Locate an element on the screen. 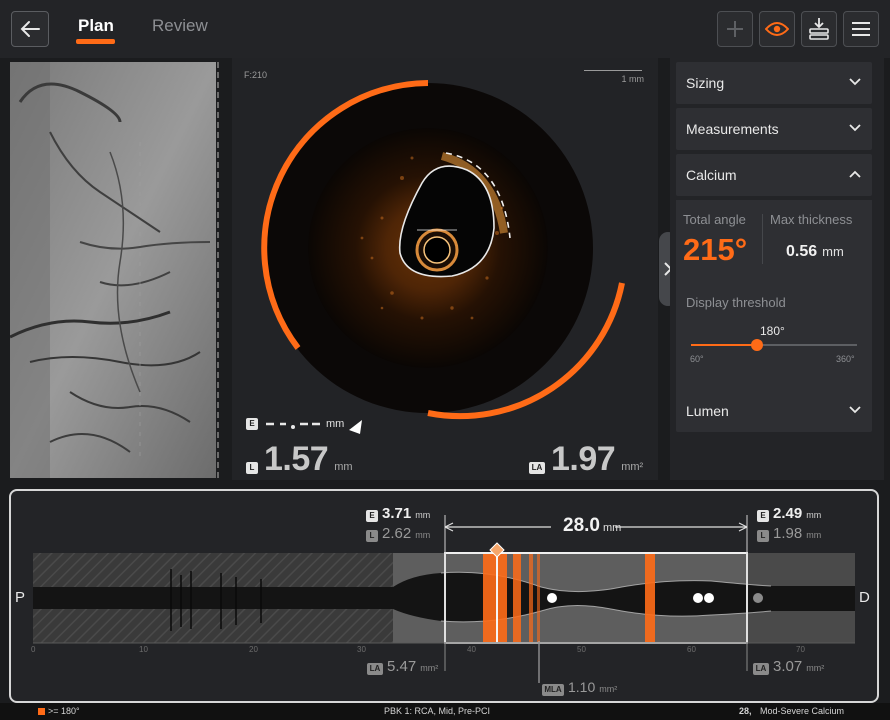 Image resolution: width=890 pixels, height=720 pixels. right-ref-e-unit: mm is located at coordinates (814, 515).